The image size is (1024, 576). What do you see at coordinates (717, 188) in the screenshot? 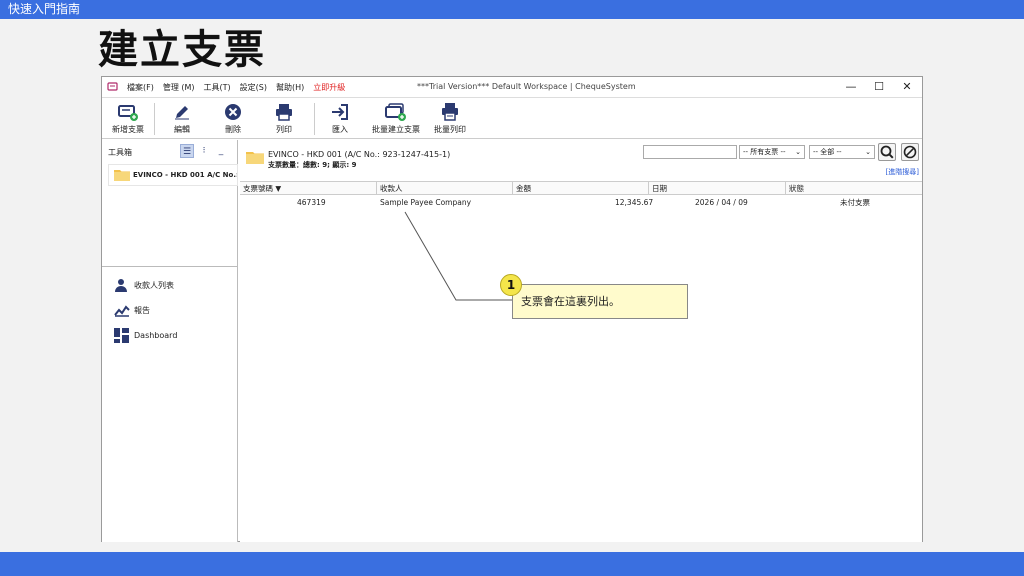
I see `column-header-date: 日期` at bounding box center [717, 188].